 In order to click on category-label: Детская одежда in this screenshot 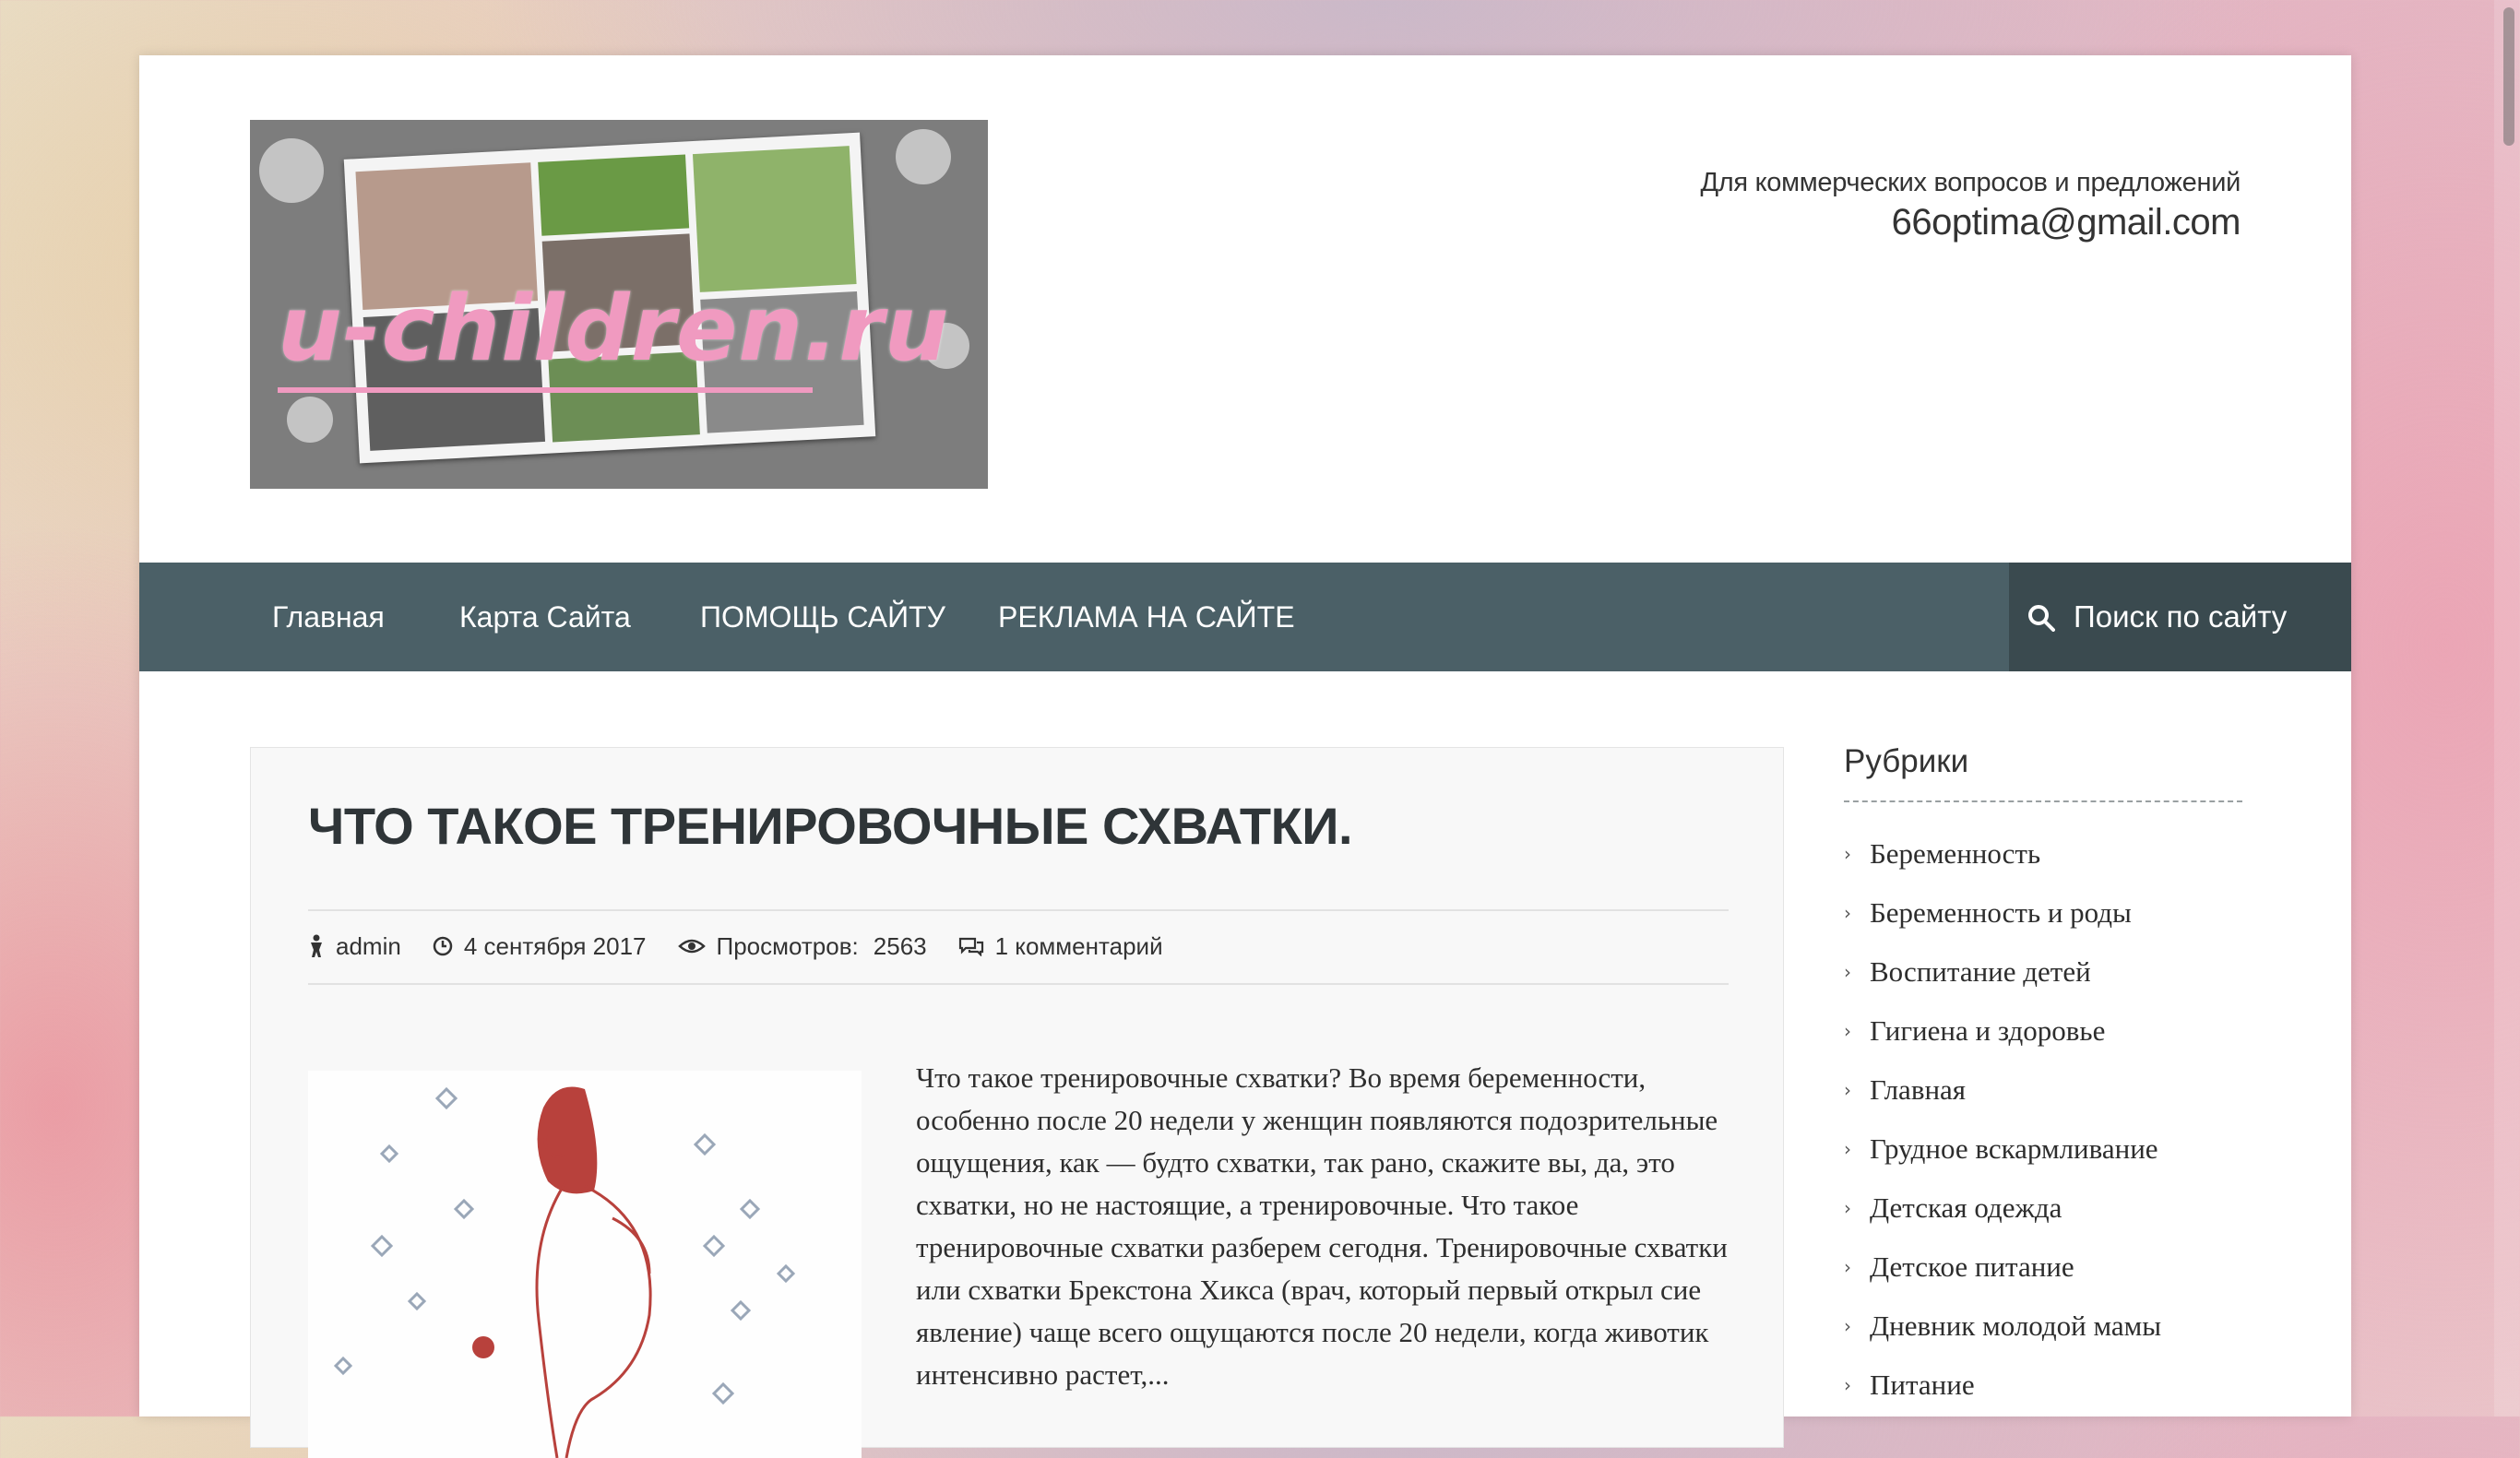, I will do `click(1966, 1207)`.